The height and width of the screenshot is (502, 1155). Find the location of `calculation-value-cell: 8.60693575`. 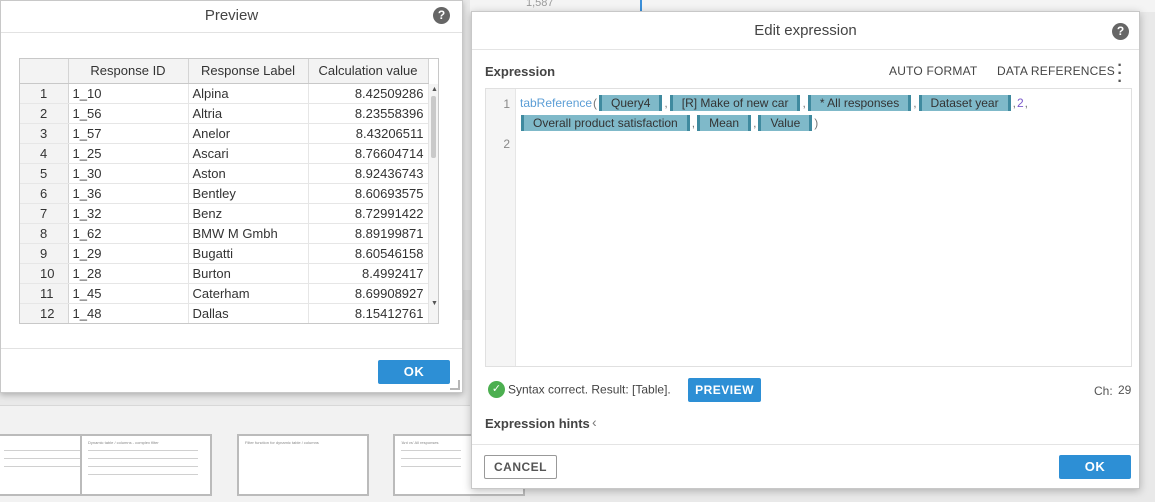

calculation-value-cell: 8.60693575 is located at coordinates (368, 193).